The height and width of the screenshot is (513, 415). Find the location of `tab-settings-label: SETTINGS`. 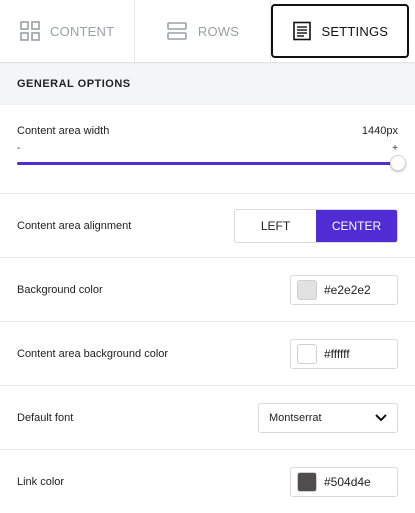

tab-settings-label: SETTINGS is located at coordinates (355, 31).